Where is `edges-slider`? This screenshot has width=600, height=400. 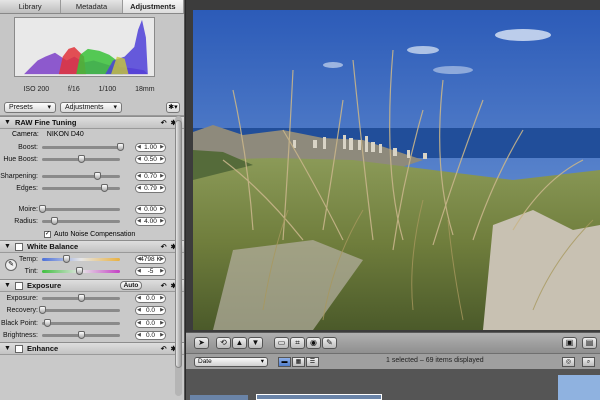
edges-slider is located at coordinates (81, 188).